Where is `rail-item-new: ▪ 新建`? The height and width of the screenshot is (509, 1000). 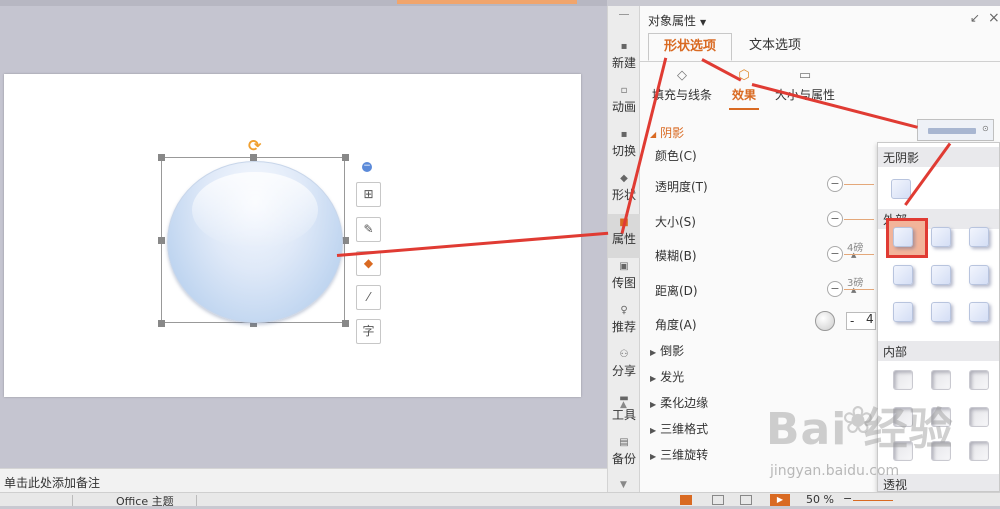 rail-item-new: ▪ 新建 is located at coordinates (624, 60).